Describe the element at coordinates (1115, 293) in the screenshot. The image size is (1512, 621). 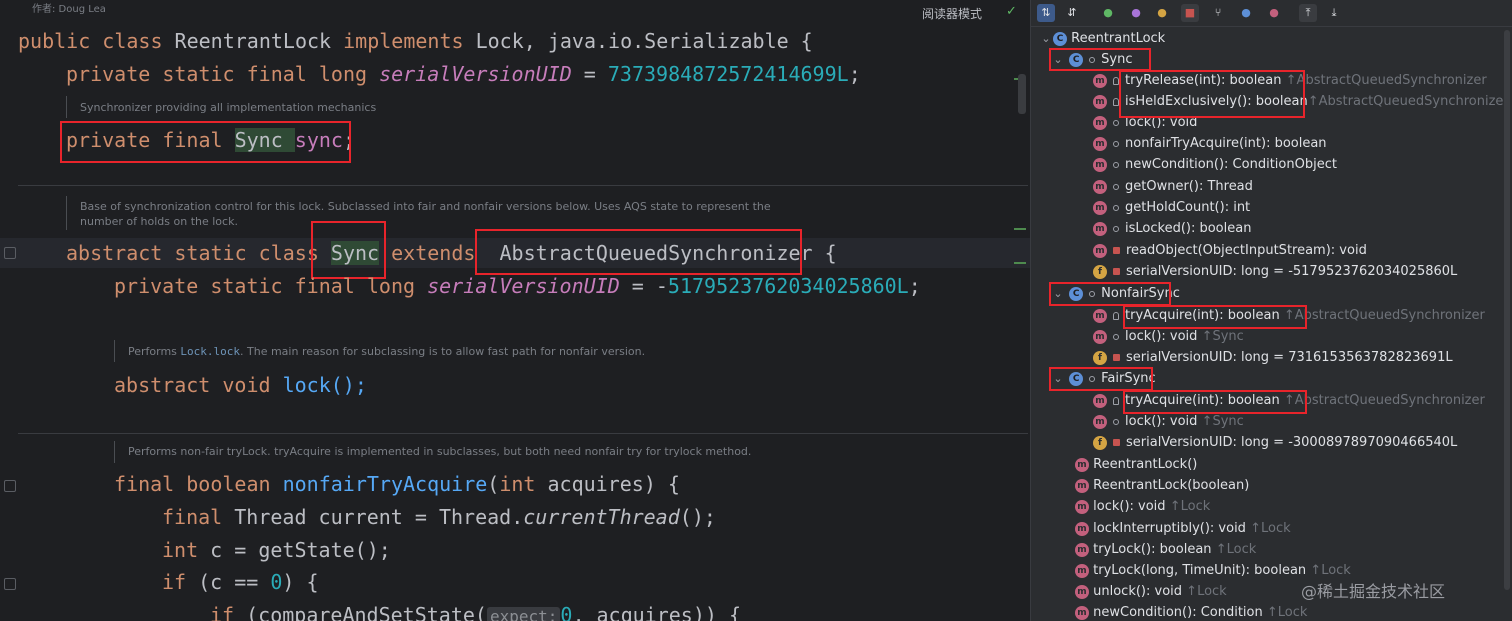
I see `tree-group-nonfairsync: ⌄ C NonfairSync` at that location.